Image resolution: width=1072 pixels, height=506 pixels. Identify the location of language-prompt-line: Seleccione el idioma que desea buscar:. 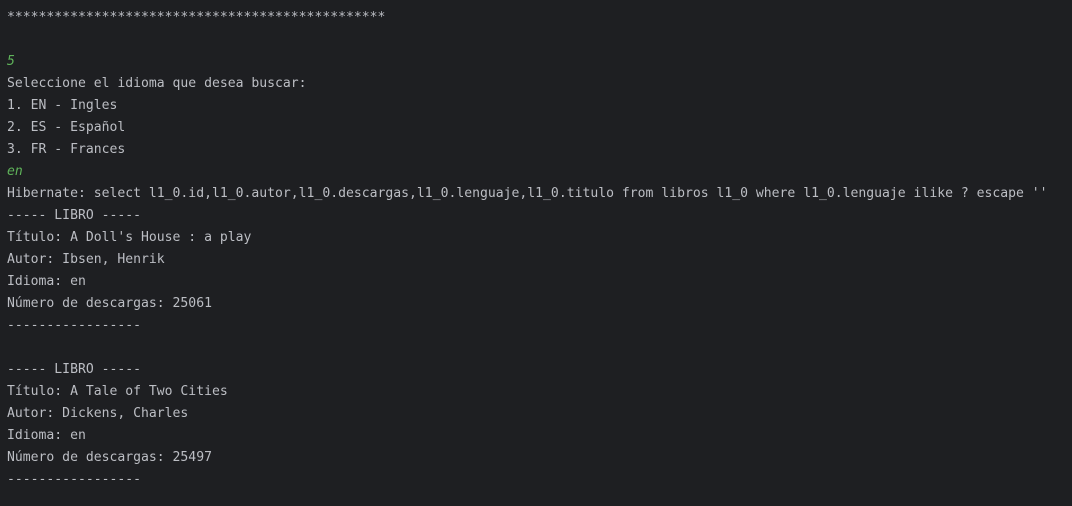
(157, 83).